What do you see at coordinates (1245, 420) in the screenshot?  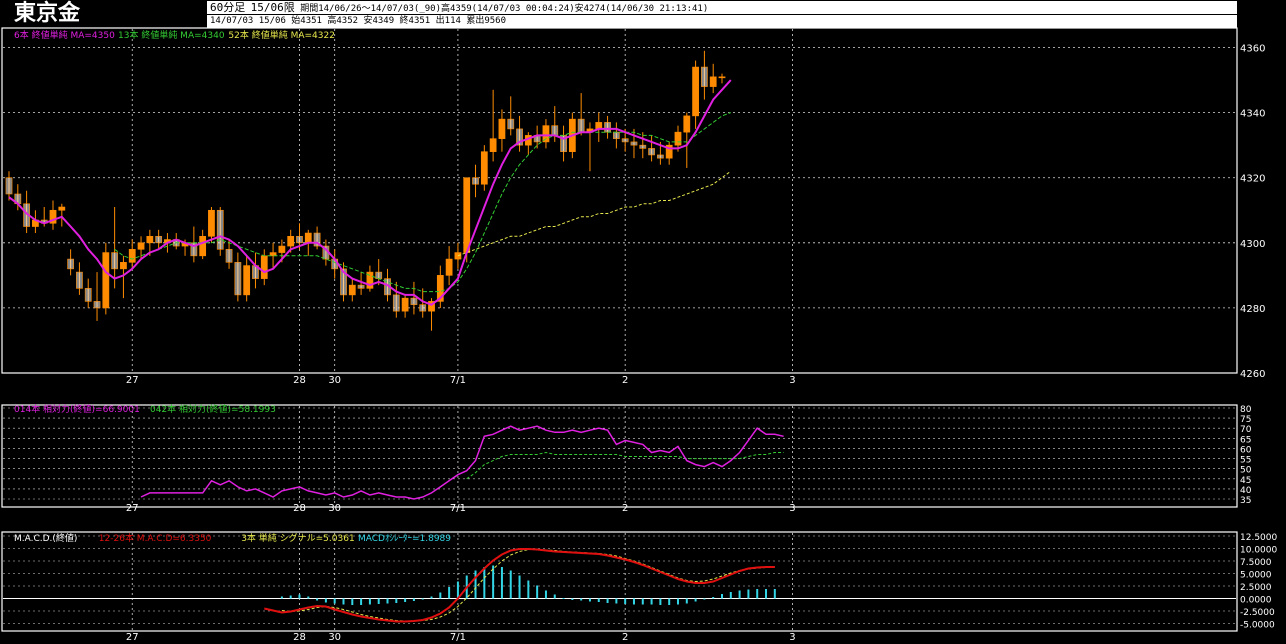 I see `rsi-tick-label: 75` at bounding box center [1245, 420].